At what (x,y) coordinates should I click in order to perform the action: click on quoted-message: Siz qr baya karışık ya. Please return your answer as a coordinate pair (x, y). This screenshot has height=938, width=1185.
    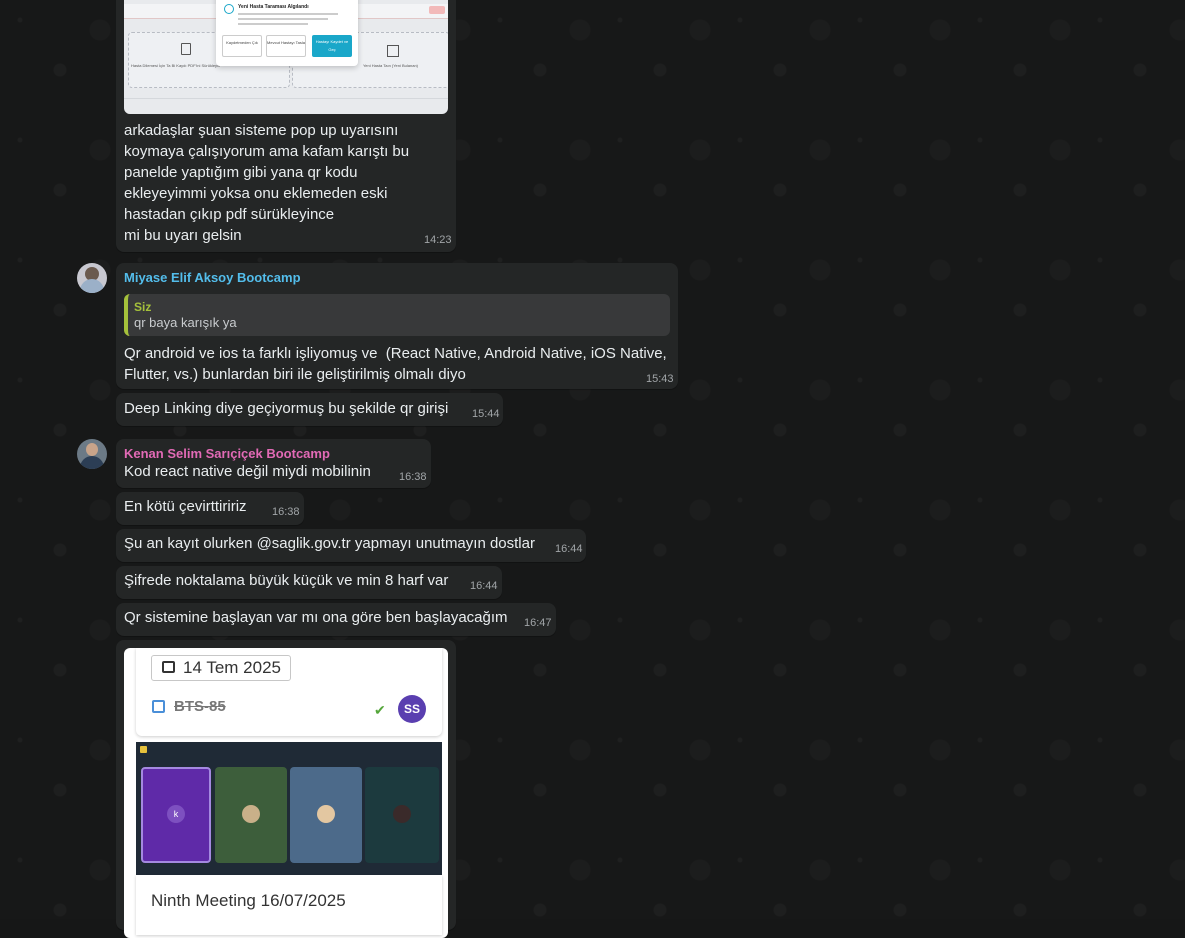
    Looking at the image, I should click on (397, 315).